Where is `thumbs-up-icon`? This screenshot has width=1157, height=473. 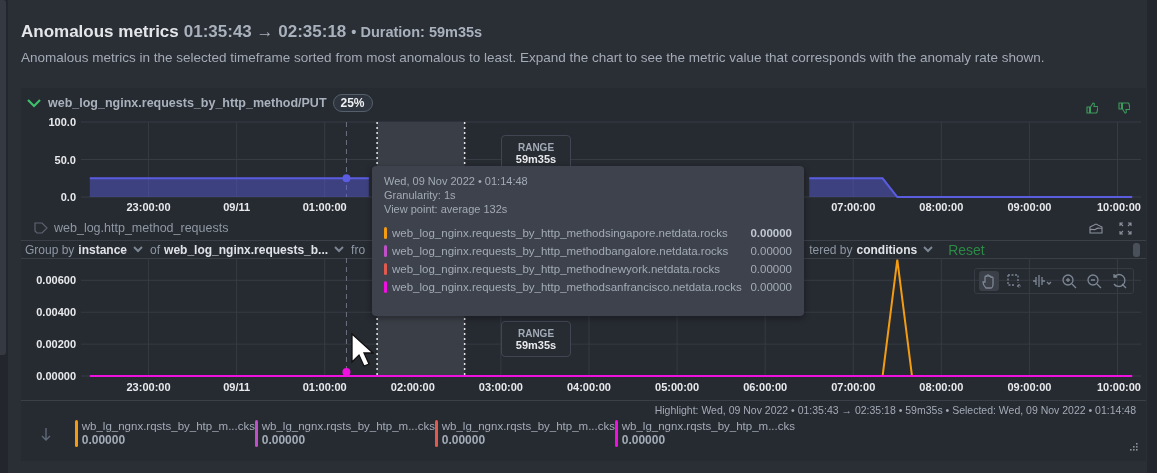
thumbs-up-icon is located at coordinates (1092, 108).